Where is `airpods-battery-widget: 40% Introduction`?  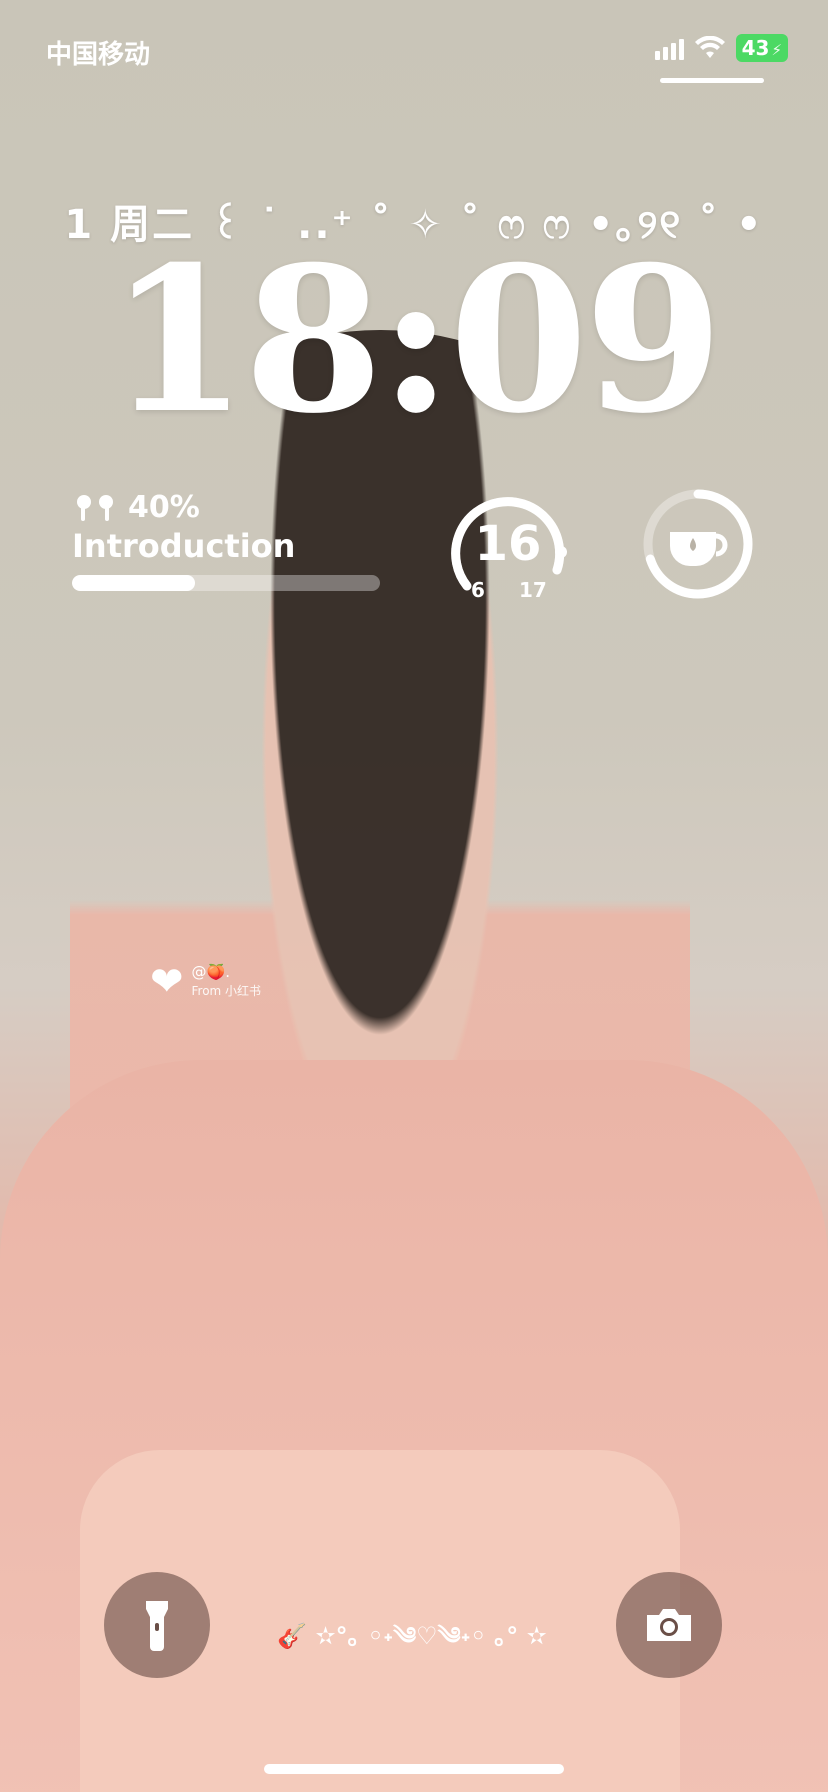
airpods-battery-widget: 40% Introduction is located at coordinates (227, 540).